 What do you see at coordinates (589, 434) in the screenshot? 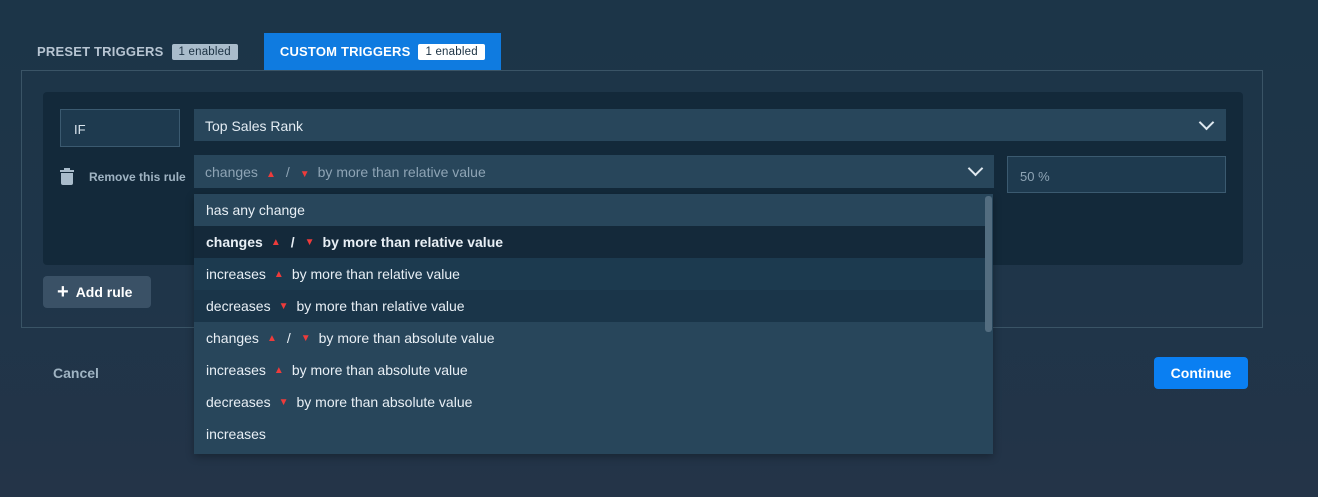
I see `dropdown-option: increases` at bounding box center [589, 434].